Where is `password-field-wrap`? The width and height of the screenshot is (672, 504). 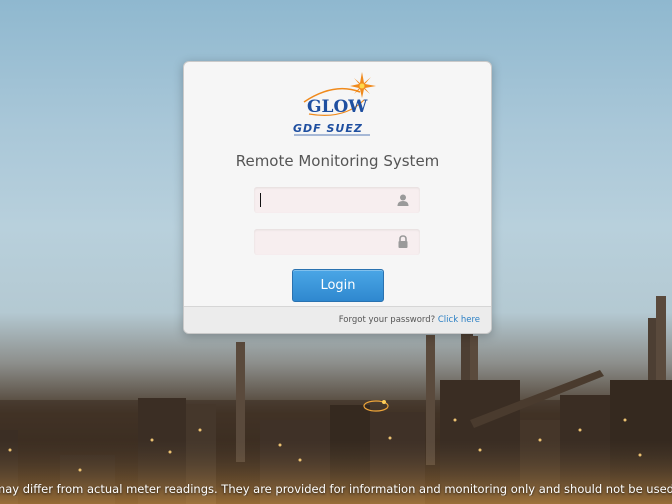 password-field-wrap is located at coordinates (337, 242).